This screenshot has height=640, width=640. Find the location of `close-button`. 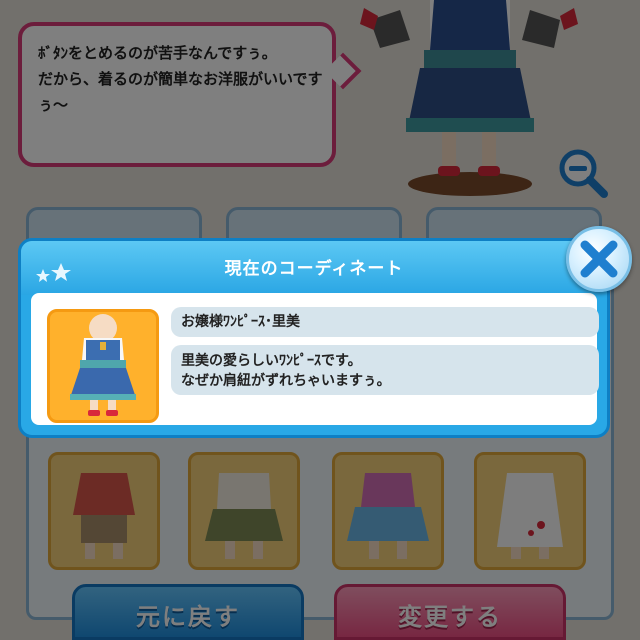

close-button is located at coordinates (599, 259).